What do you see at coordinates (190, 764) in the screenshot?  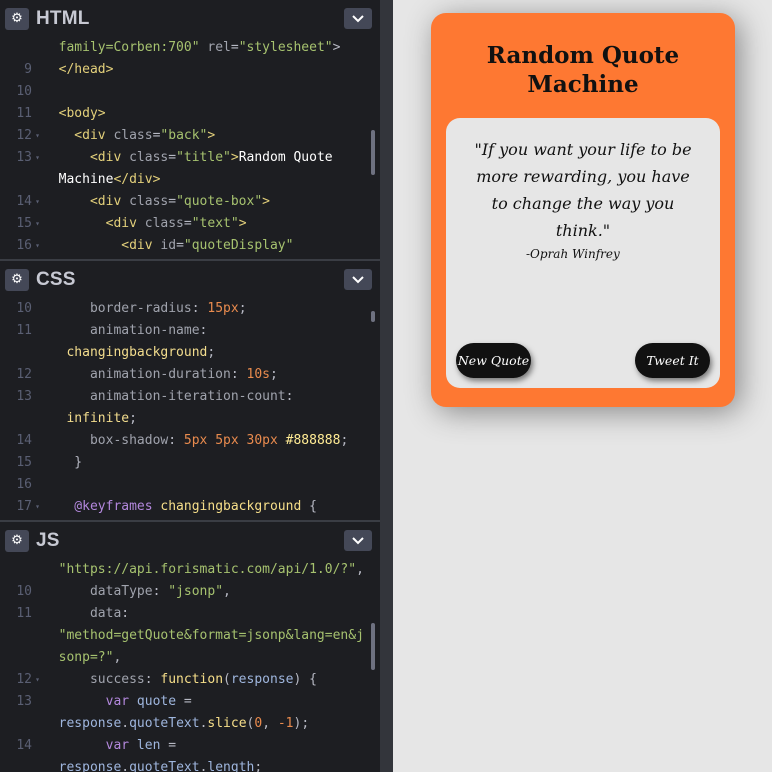 I see `code-line: response.quoteText.length;` at bounding box center [190, 764].